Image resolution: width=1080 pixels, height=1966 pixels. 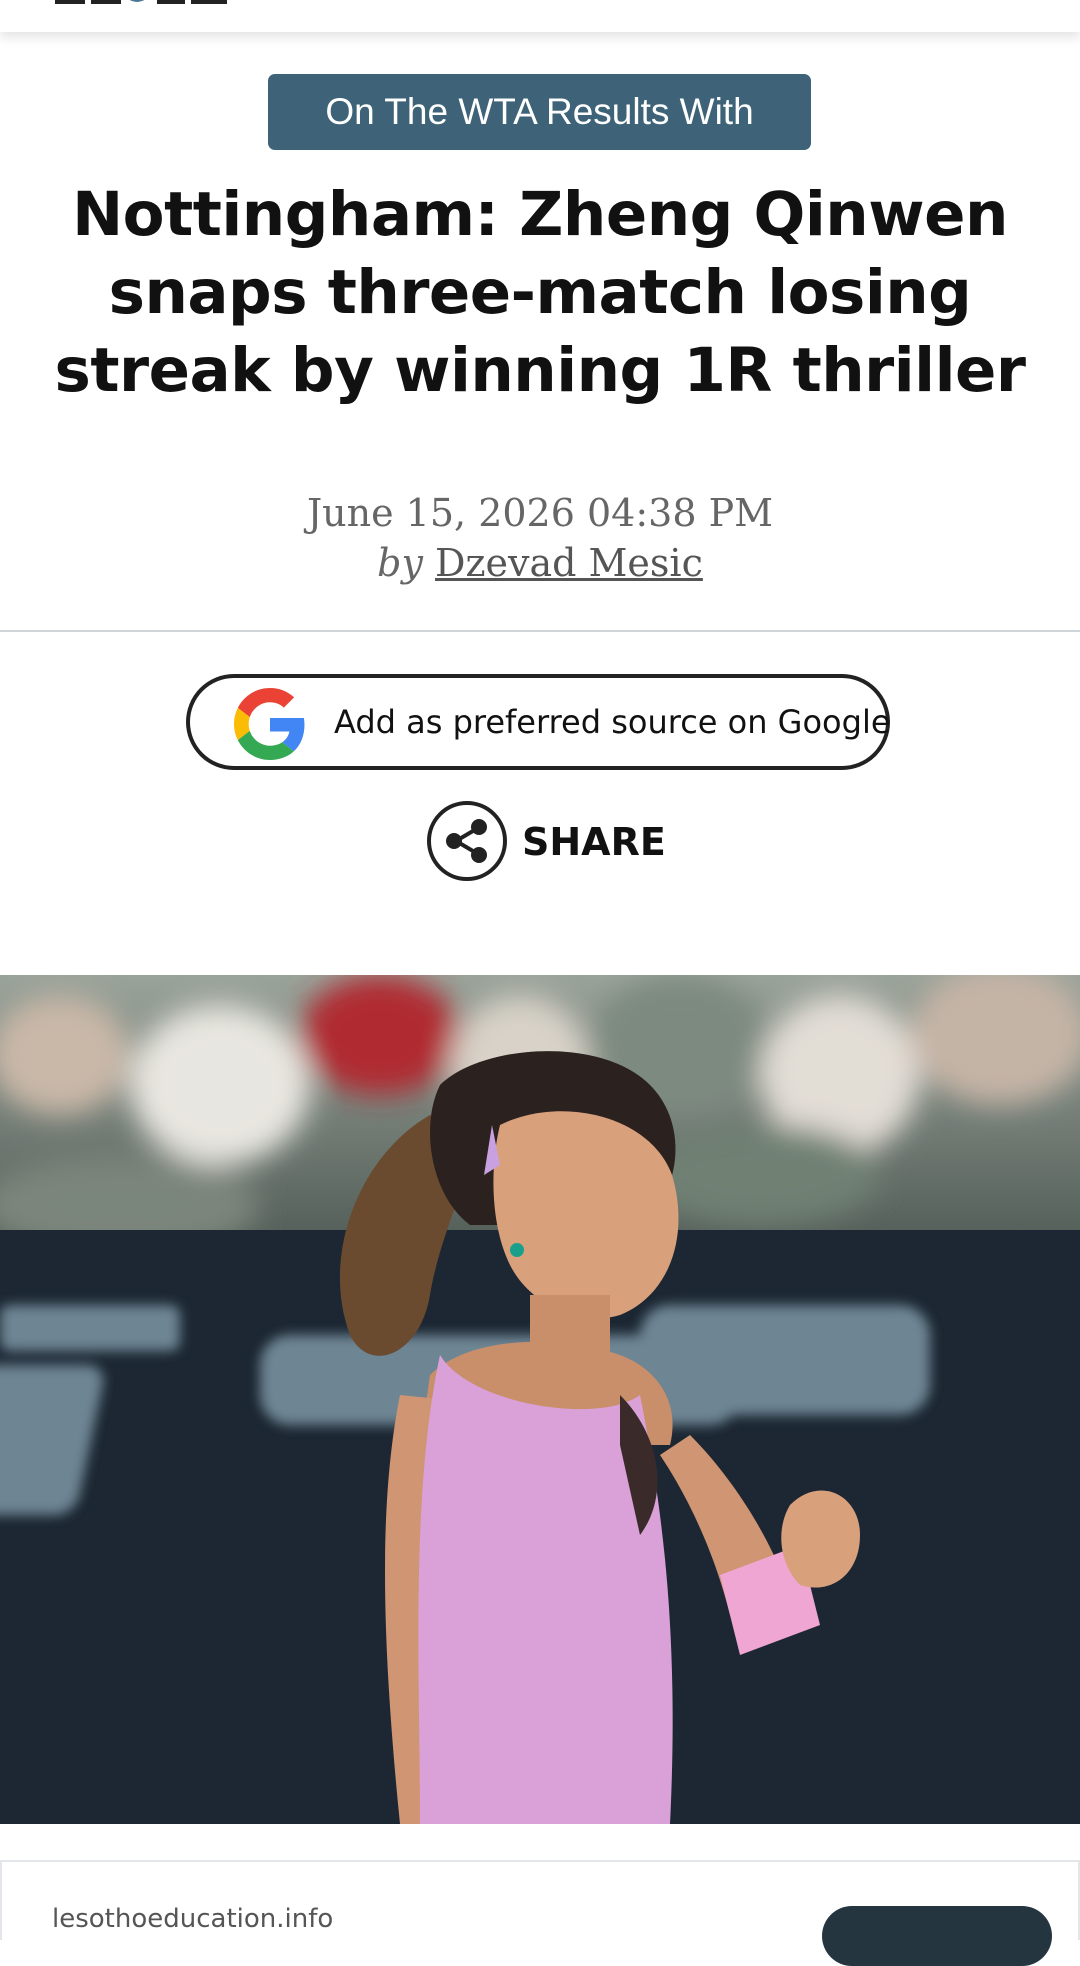 I want to click on share-icon, so click(x=467, y=841).